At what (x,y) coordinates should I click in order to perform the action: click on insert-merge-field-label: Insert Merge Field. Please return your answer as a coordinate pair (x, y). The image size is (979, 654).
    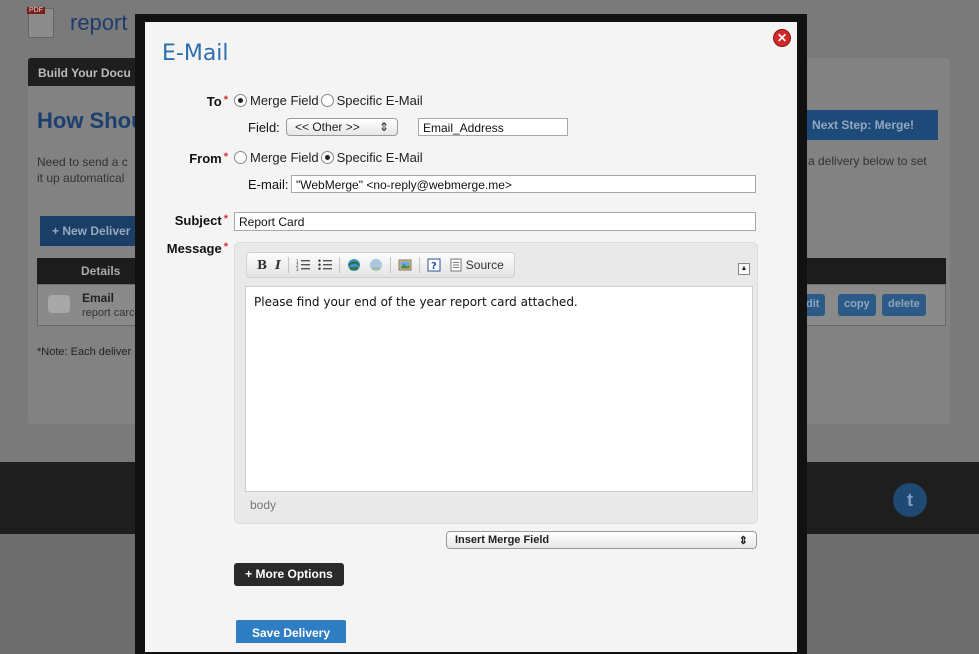
    Looking at the image, I should click on (502, 540).